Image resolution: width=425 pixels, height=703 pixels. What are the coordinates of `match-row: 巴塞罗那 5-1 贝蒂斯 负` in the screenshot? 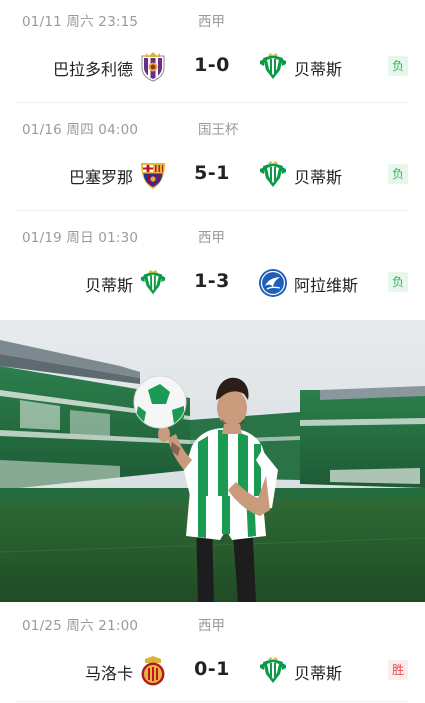 It's located at (212, 176).